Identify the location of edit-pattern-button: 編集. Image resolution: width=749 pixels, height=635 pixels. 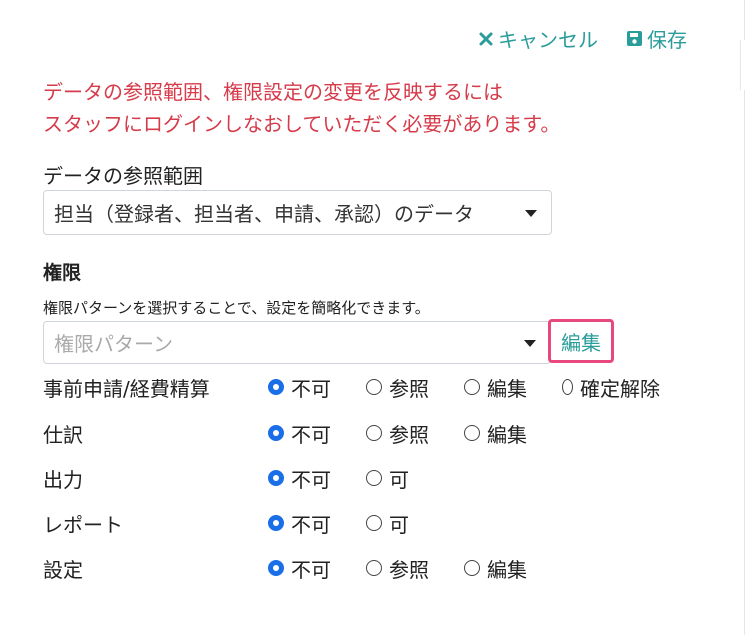
(581, 341).